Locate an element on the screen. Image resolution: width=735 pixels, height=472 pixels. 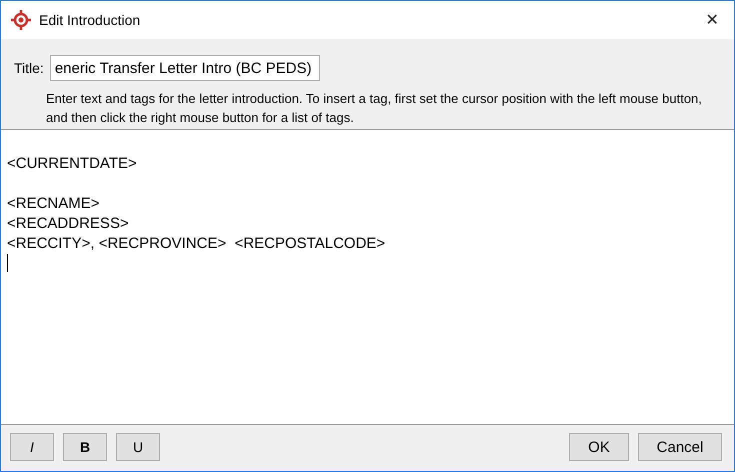
cancel-button: Cancel is located at coordinates (680, 447).